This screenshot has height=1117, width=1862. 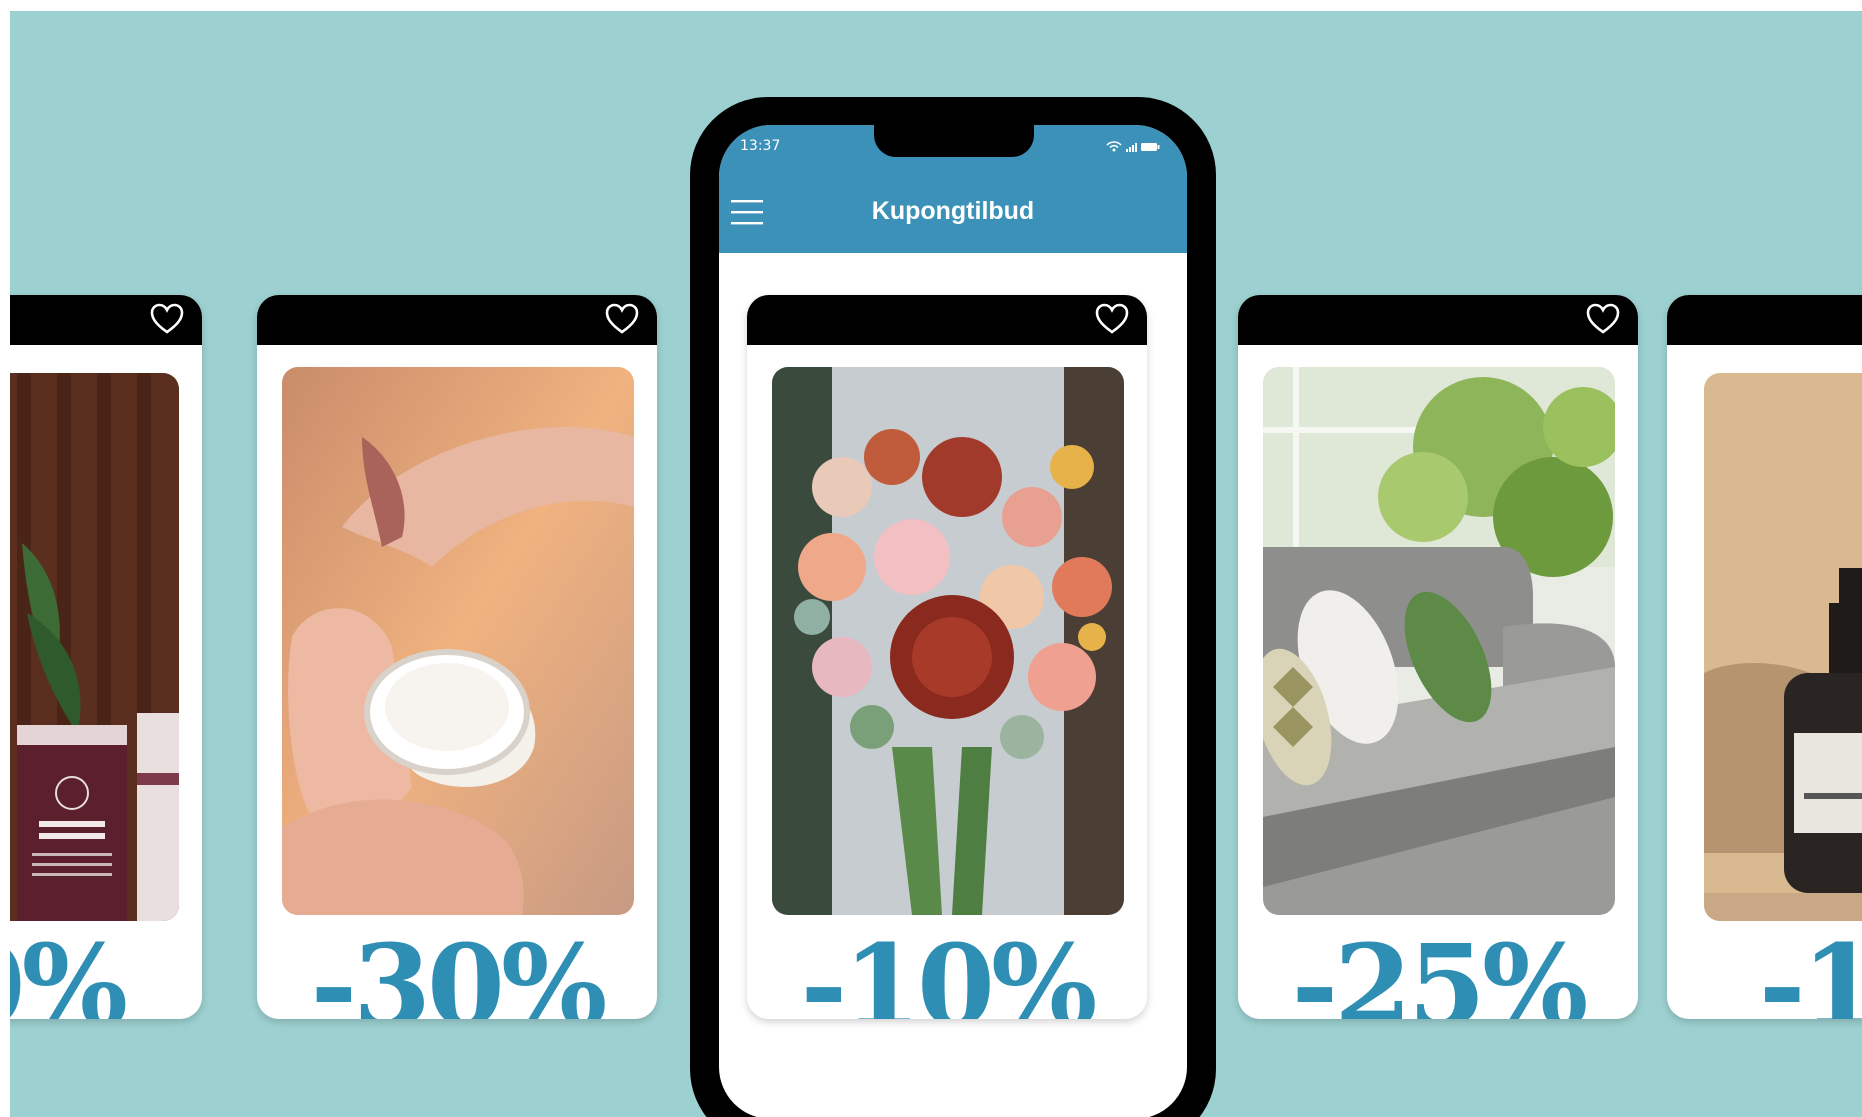 What do you see at coordinates (69, 970) in the screenshot?
I see `discount-label: 0%` at bounding box center [69, 970].